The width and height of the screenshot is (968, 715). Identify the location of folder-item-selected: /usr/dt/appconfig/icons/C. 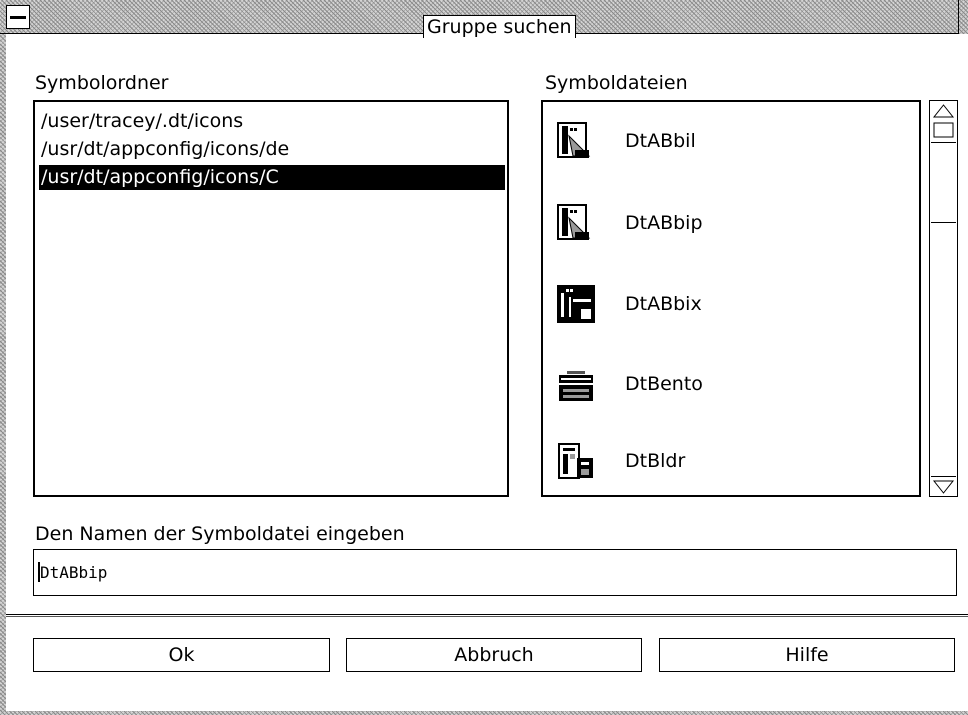
(272, 177).